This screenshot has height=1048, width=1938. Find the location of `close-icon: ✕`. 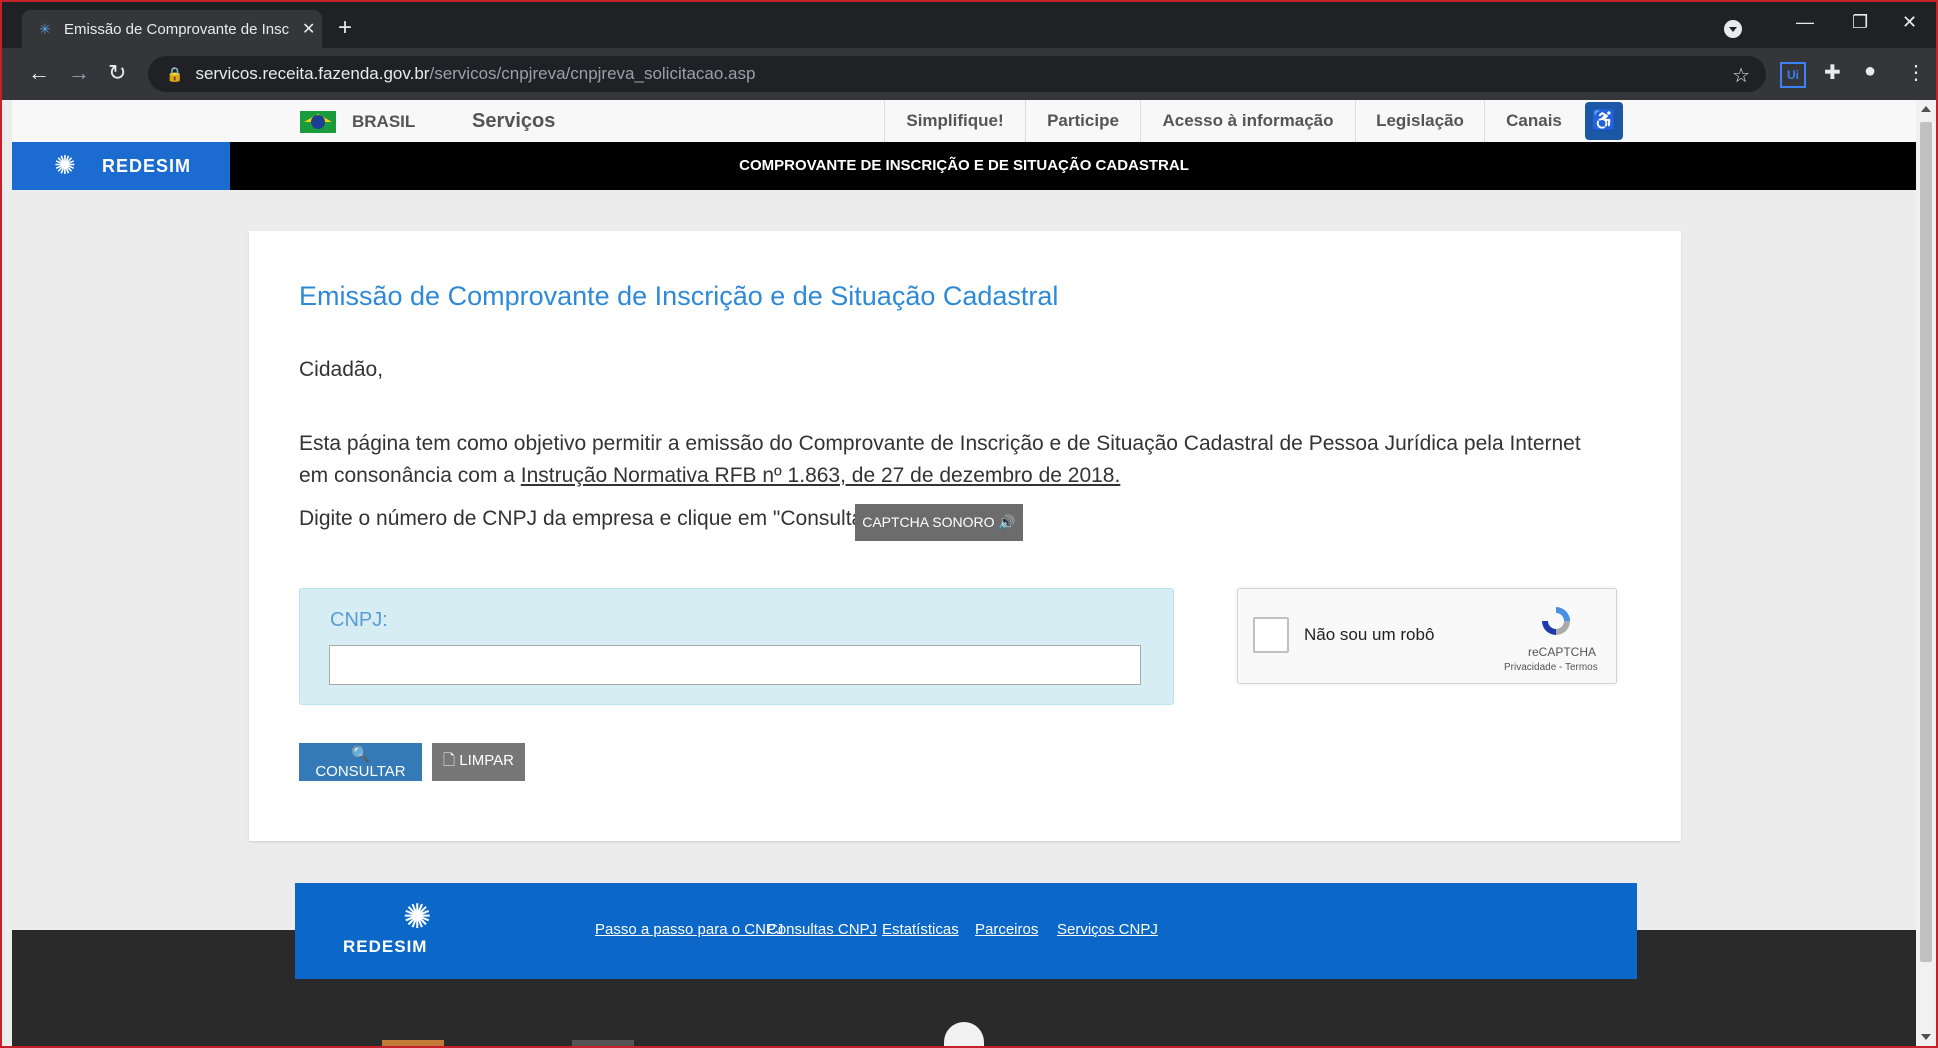

close-icon: ✕ is located at coordinates (1909, 22).